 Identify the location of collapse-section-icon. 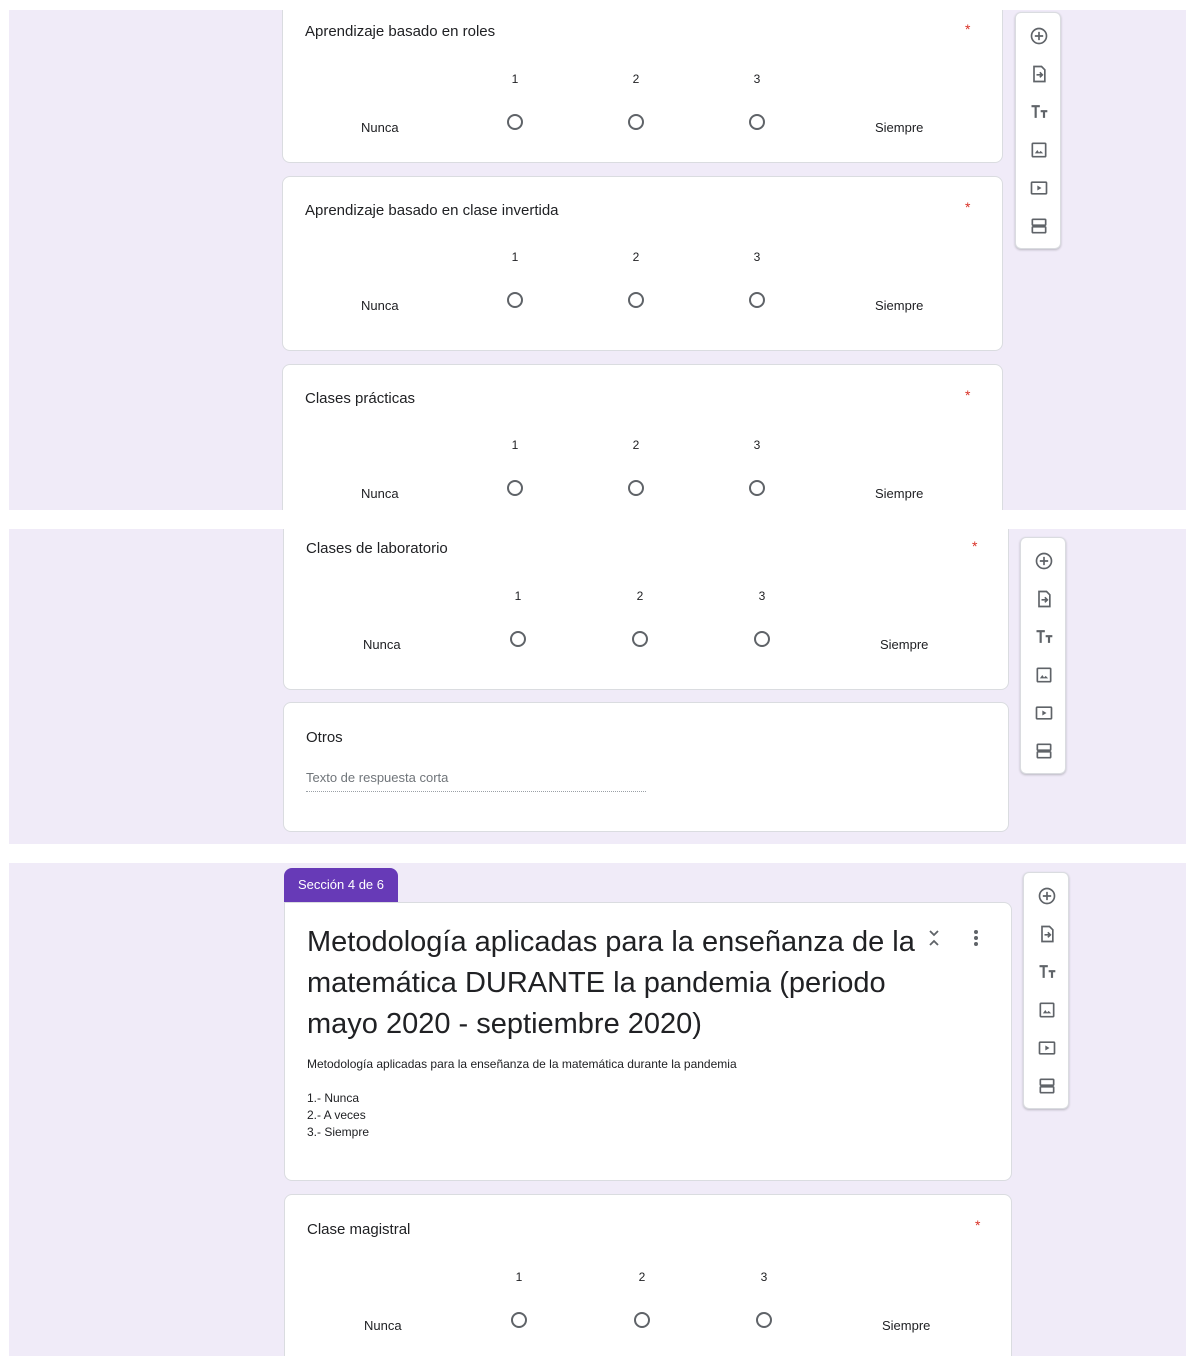
(934, 938).